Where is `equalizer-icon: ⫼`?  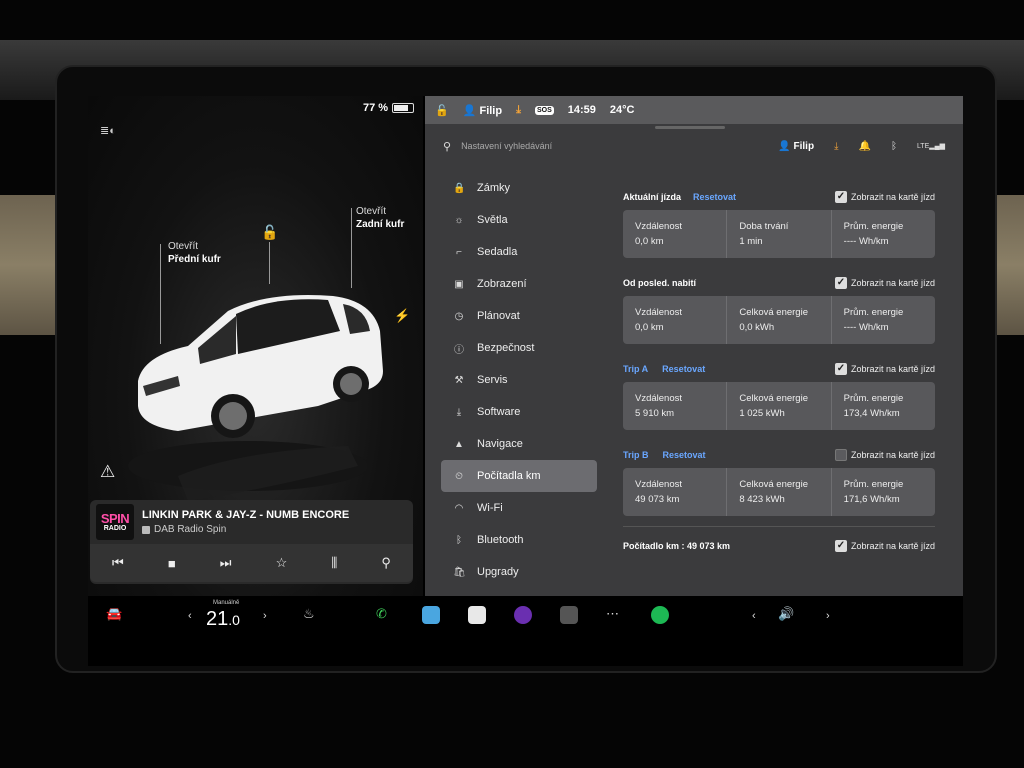 equalizer-icon: ⫼ is located at coordinates (334, 563).